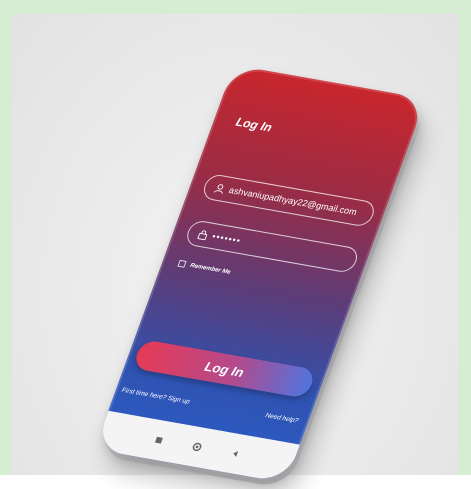 The height and width of the screenshot is (489, 471). What do you see at coordinates (210, 269) in the screenshot?
I see `remember-label: Remember Me` at bounding box center [210, 269].